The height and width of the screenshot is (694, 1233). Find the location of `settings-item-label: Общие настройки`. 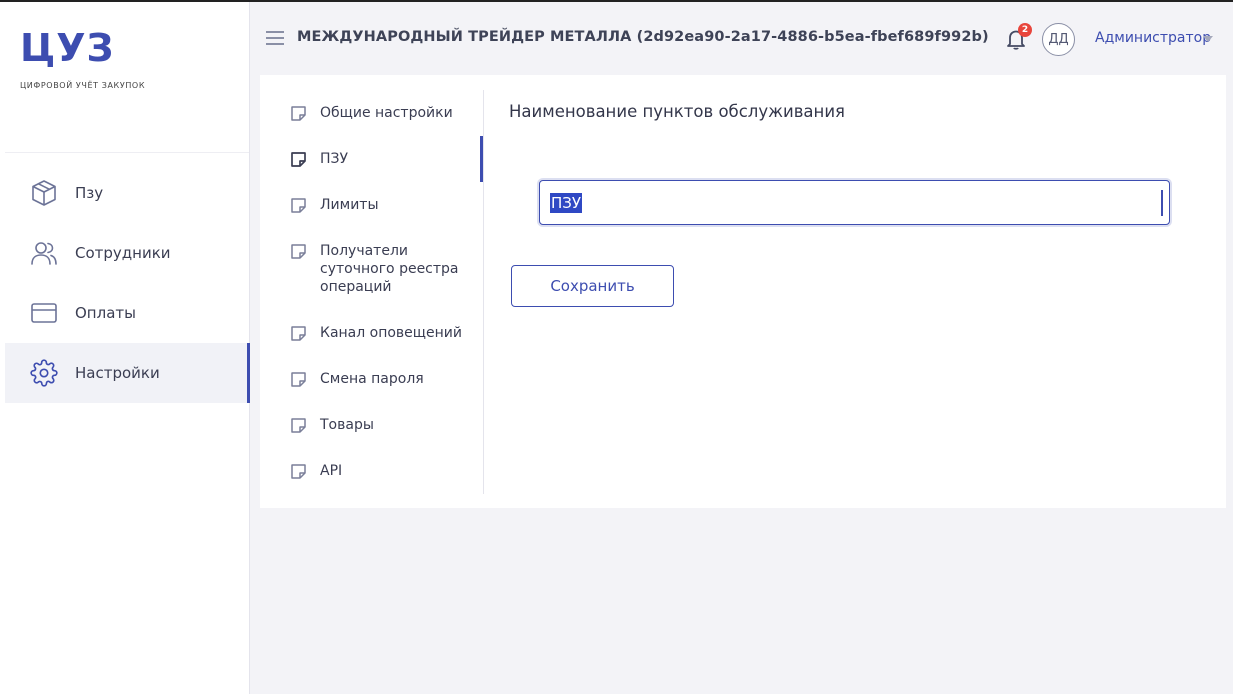

settings-item-label: Общие настройки is located at coordinates (386, 113).